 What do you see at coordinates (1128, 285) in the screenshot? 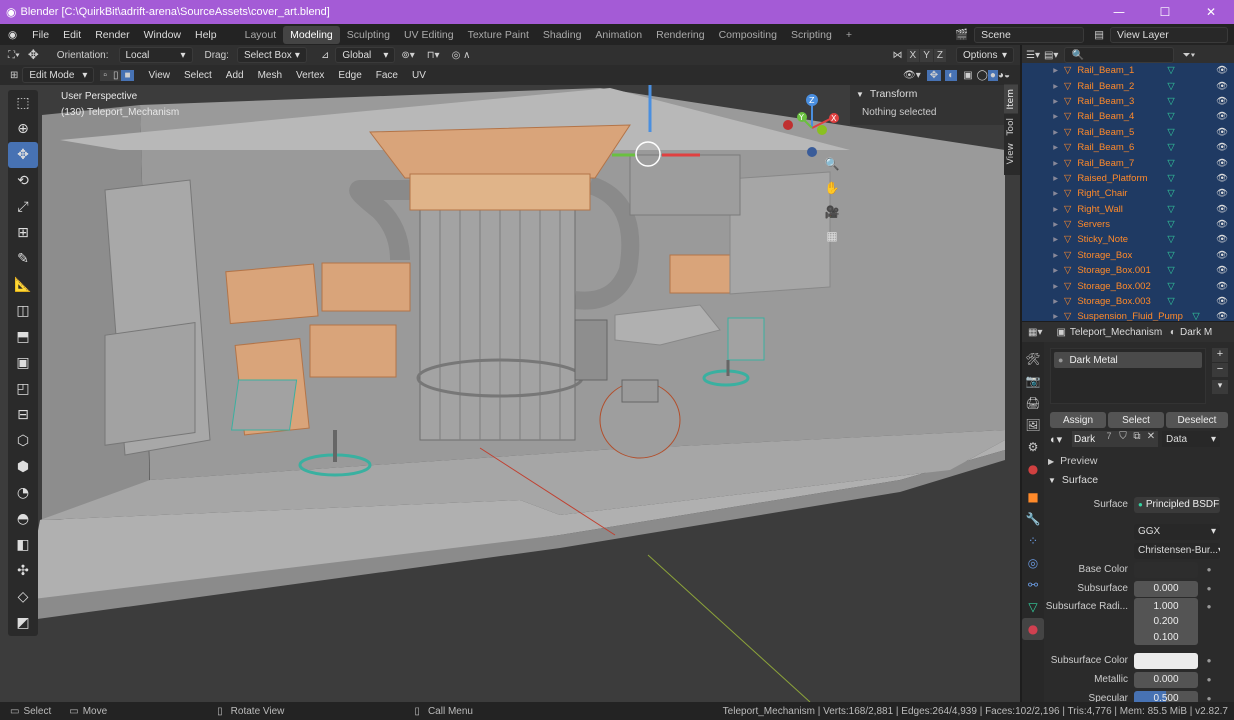
I see `outliner-item: ▸ ▽ Storage_Box.002 ▽ 👁` at bounding box center [1128, 285].